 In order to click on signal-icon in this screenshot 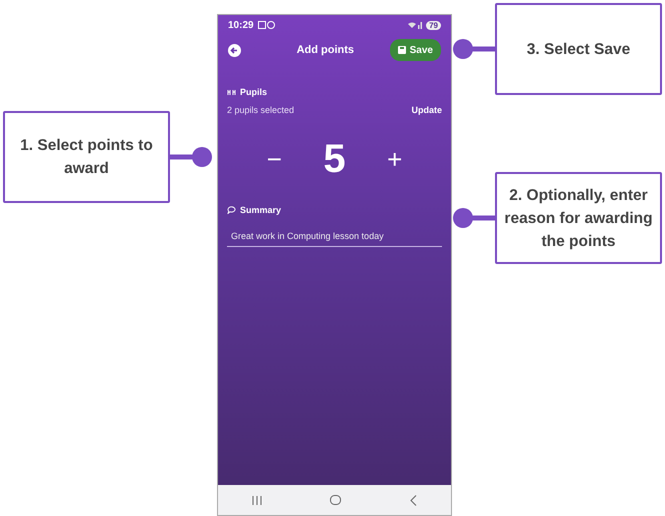, I will do `click(415, 25)`.